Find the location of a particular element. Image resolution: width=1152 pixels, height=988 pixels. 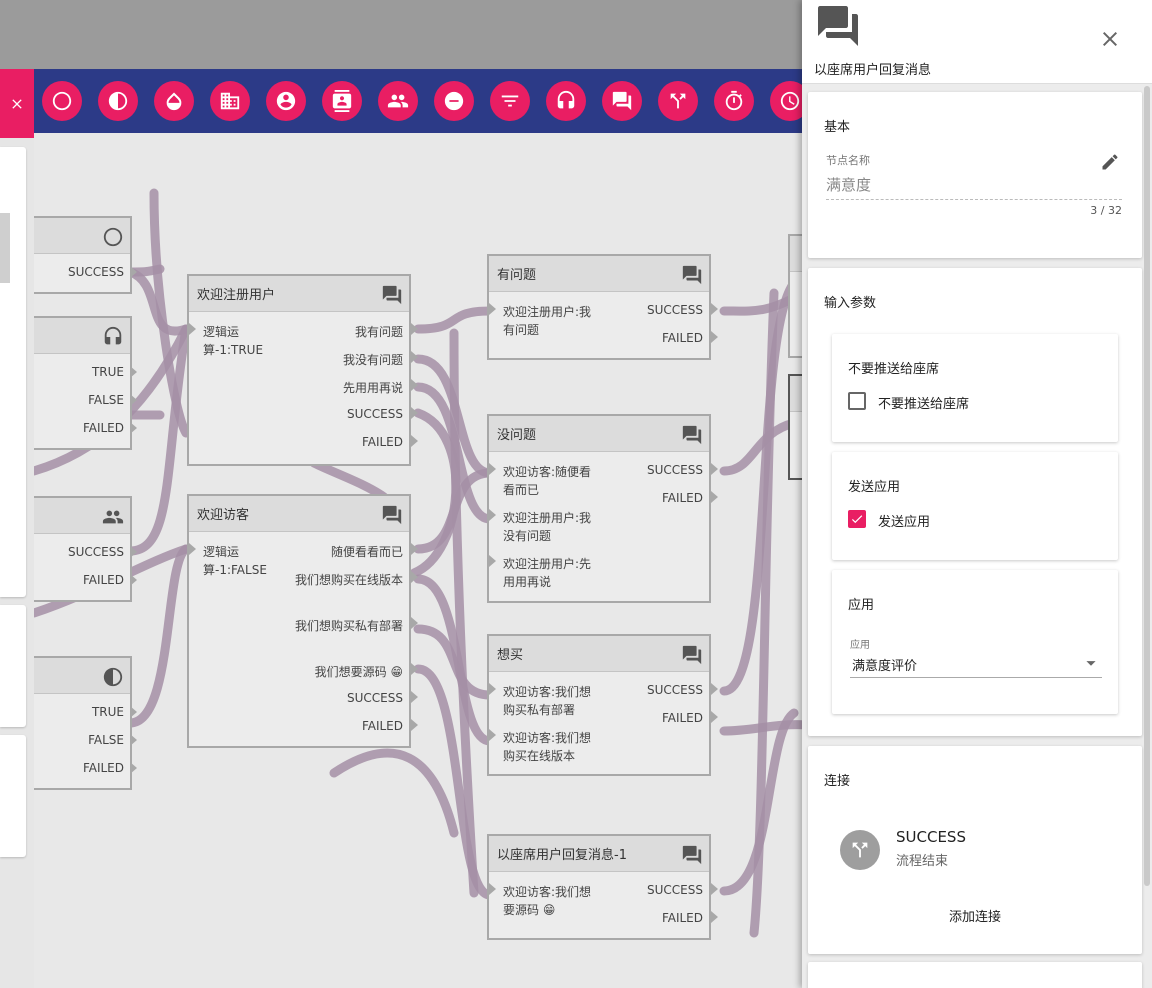

no-push-checkbox is located at coordinates (857, 401).